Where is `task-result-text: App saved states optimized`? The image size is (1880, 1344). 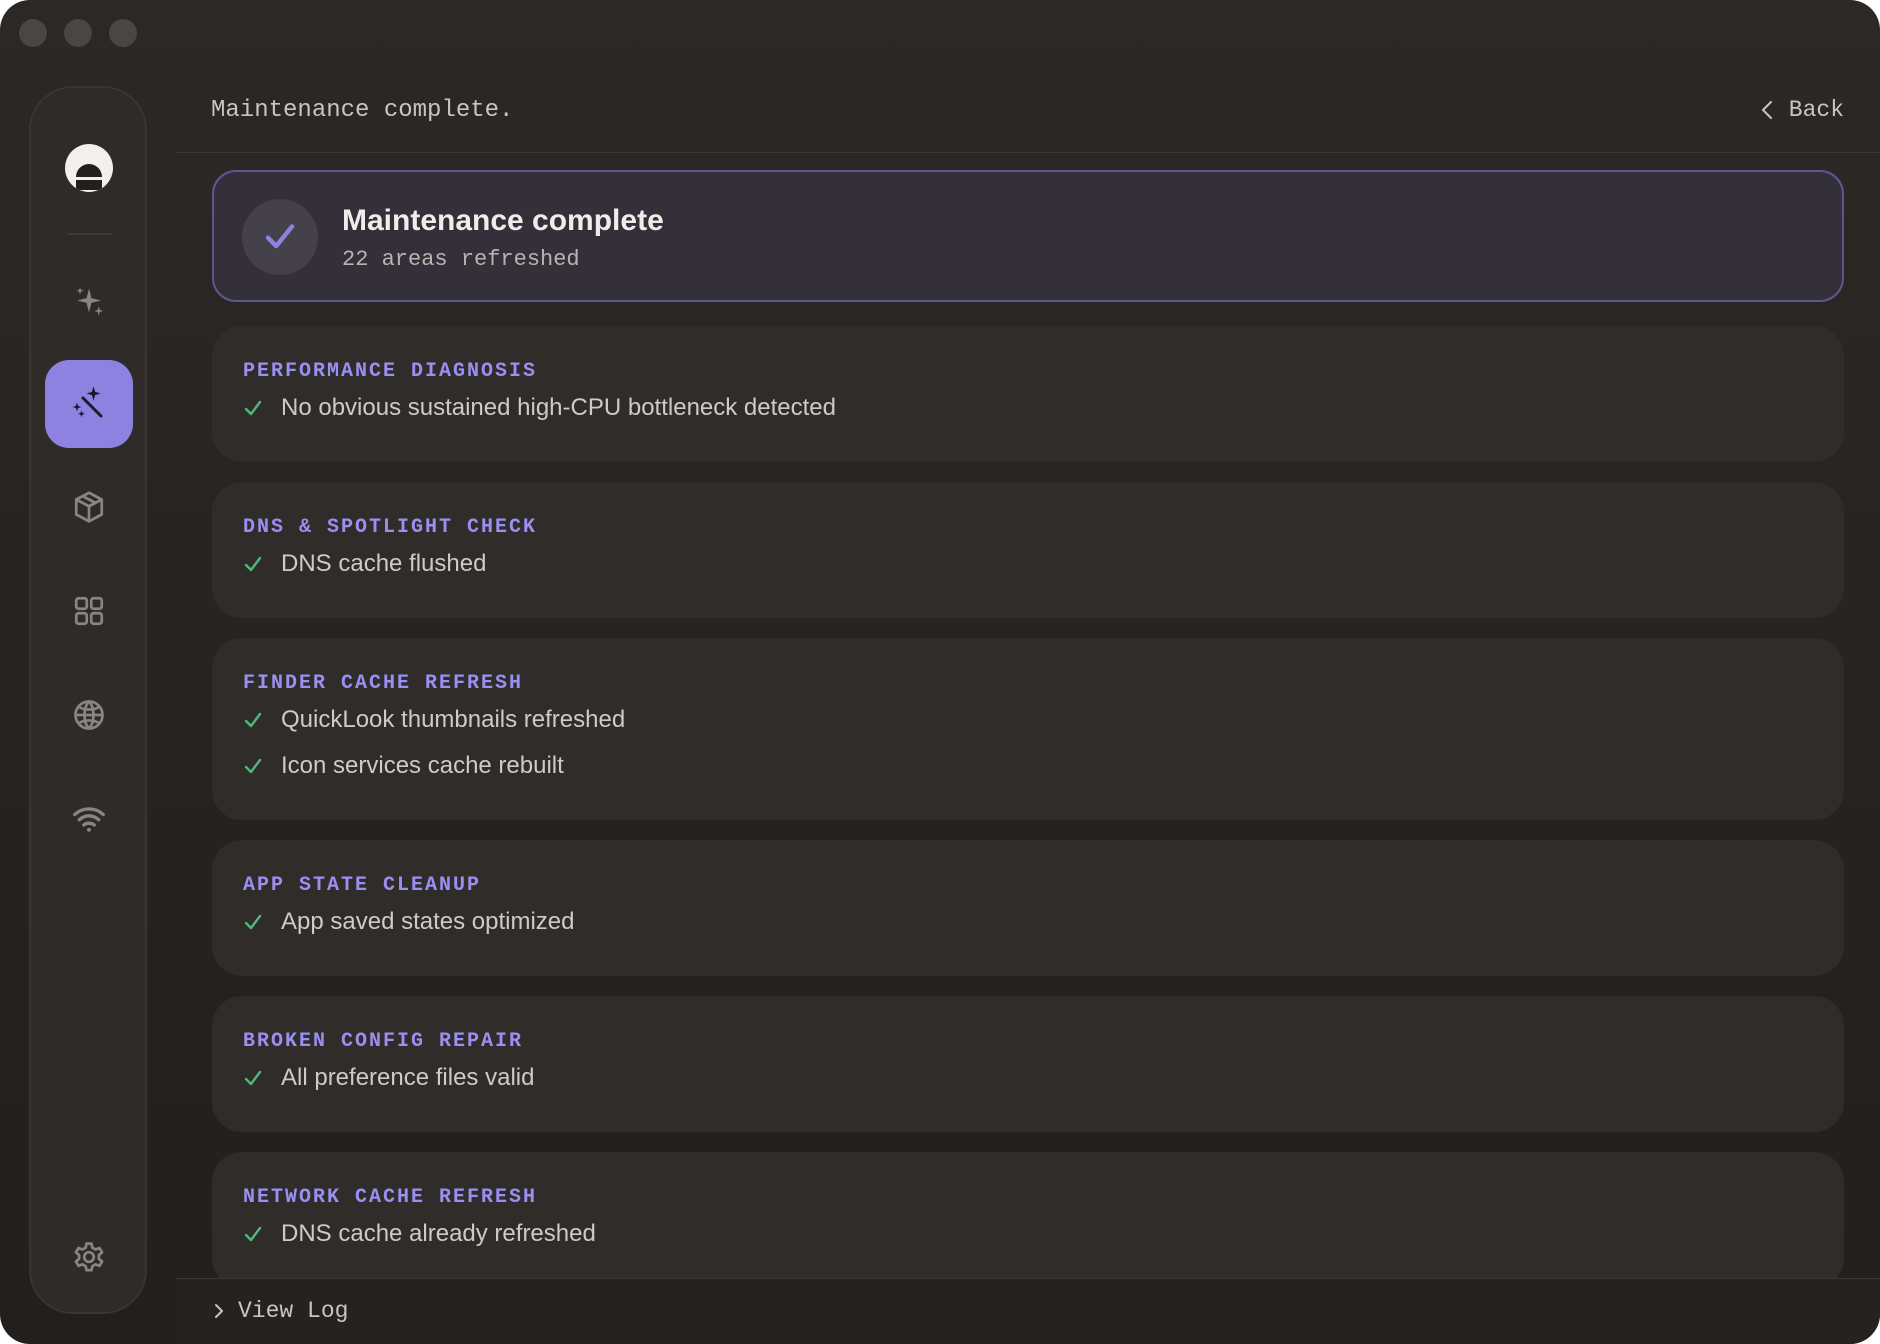
task-result-text: App saved states optimized is located at coordinates (428, 921).